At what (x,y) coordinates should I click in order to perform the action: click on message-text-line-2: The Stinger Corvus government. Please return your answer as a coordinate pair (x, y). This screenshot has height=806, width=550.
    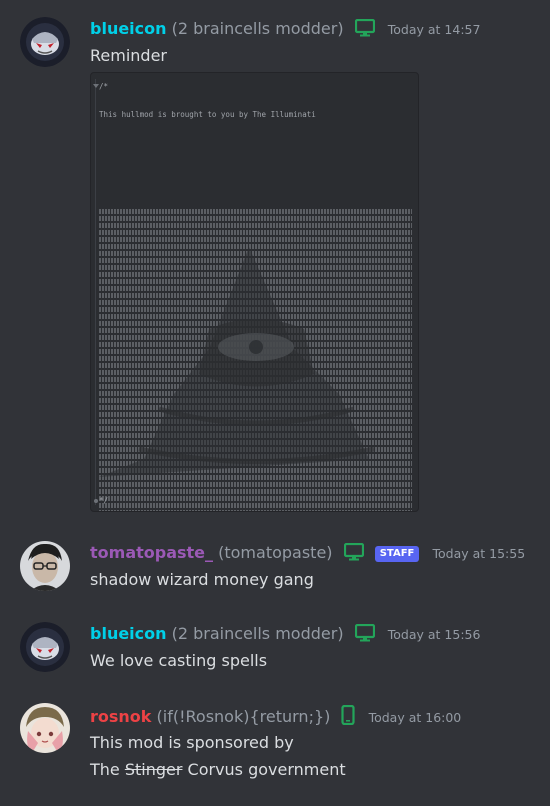
    Looking at the image, I should click on (218, 769).